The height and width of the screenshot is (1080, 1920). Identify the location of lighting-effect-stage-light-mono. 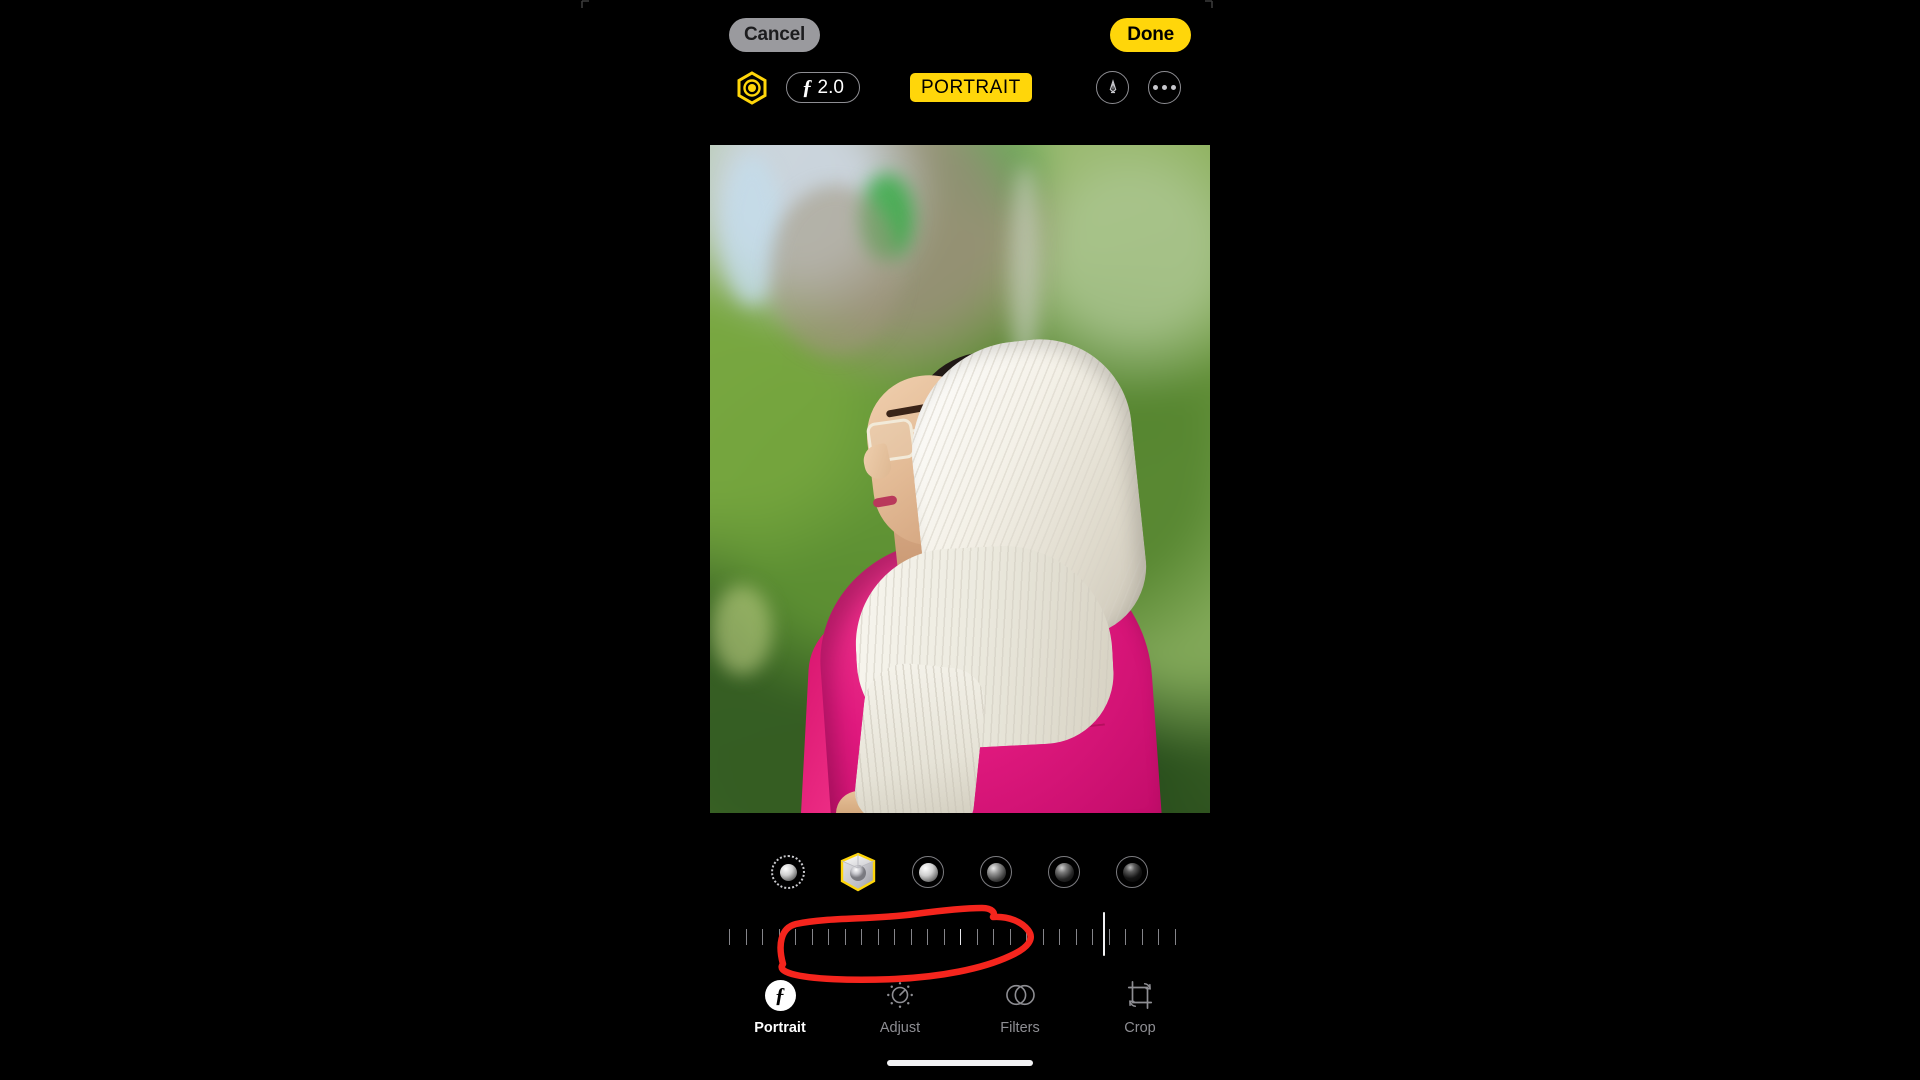
(1064, 872).